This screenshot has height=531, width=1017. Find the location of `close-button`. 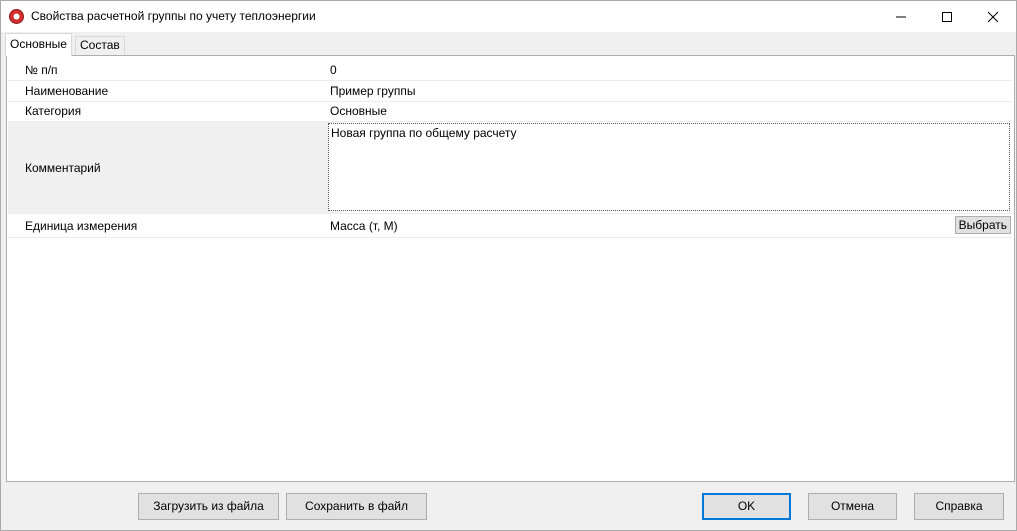

close-button is located at coordinates (993, 16).